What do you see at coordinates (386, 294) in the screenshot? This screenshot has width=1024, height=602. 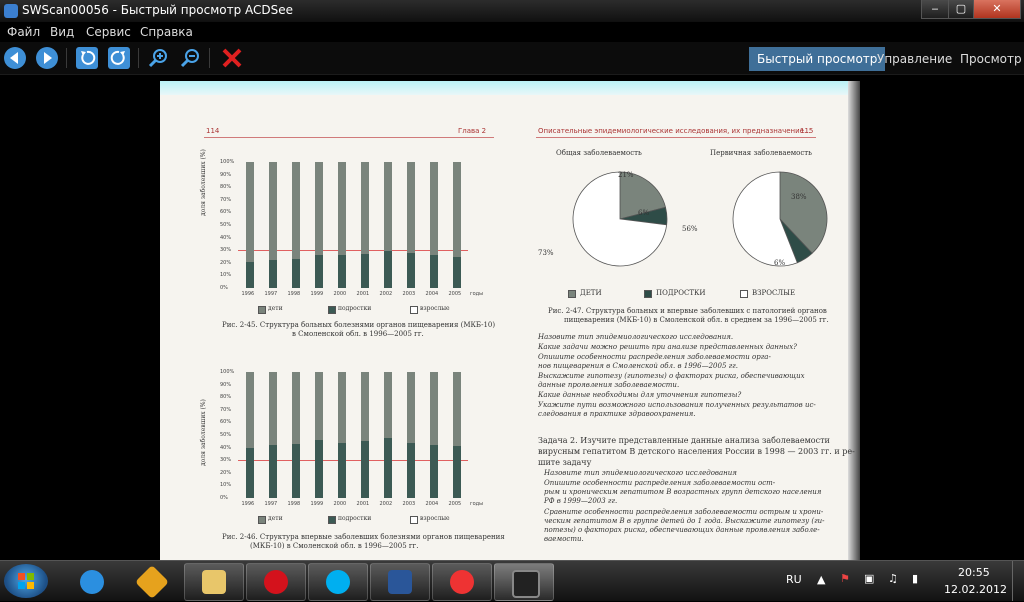 I see `x-tick-label: 2002` at bounding box center [386, 294].